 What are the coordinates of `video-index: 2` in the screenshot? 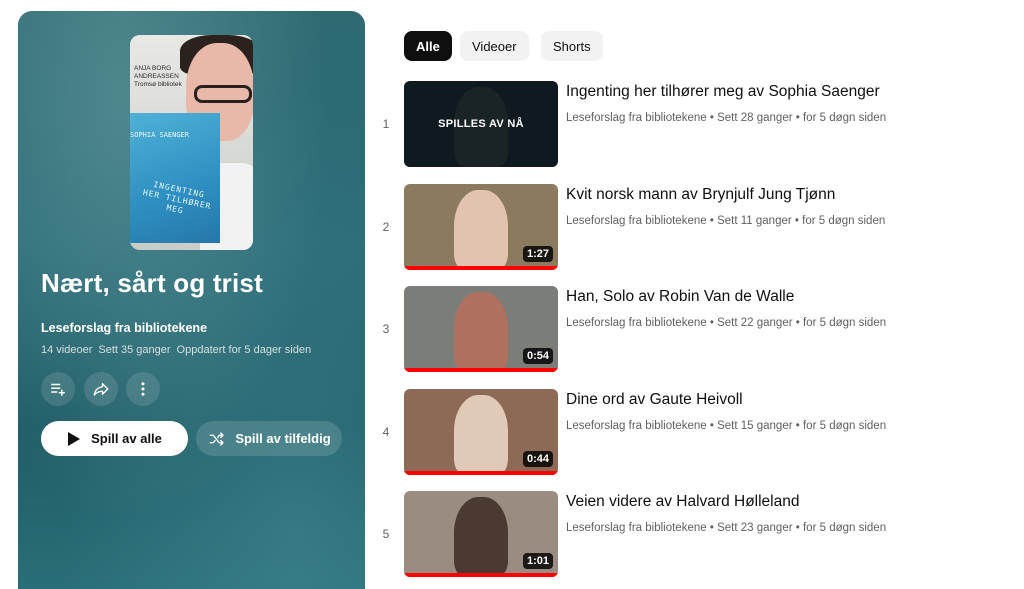 It's located at (386, 227).